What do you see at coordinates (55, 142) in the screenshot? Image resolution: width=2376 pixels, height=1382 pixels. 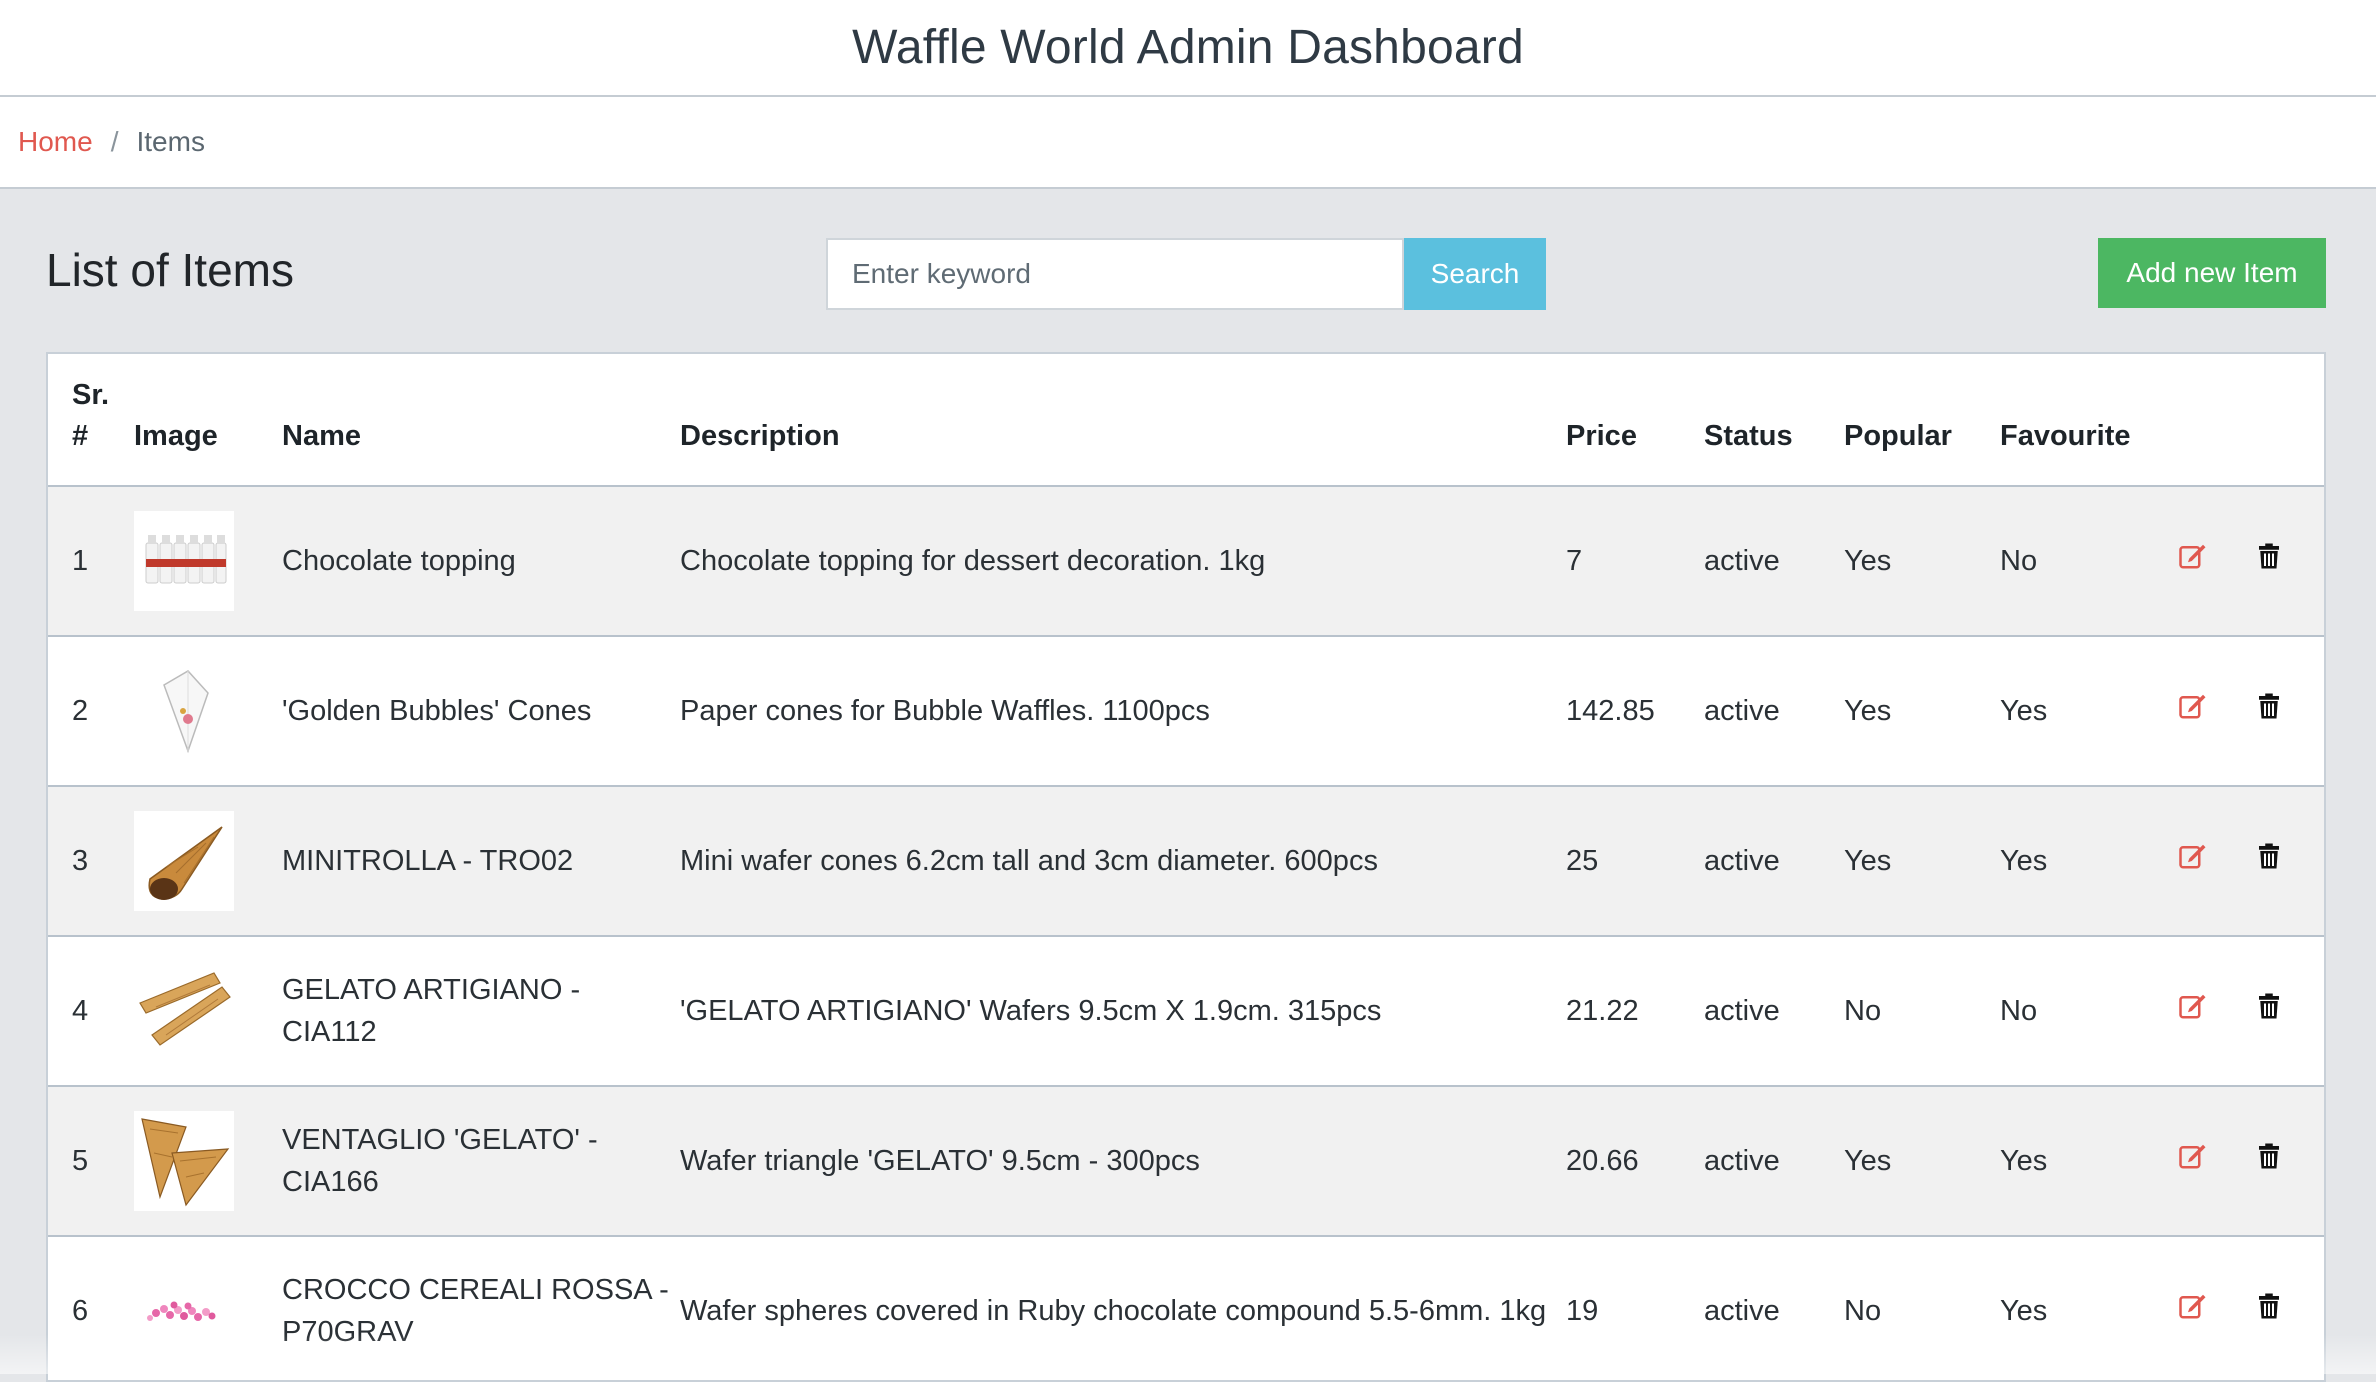 I see `breadcrumb-home-link: Home` at bounding box center [55, 142].